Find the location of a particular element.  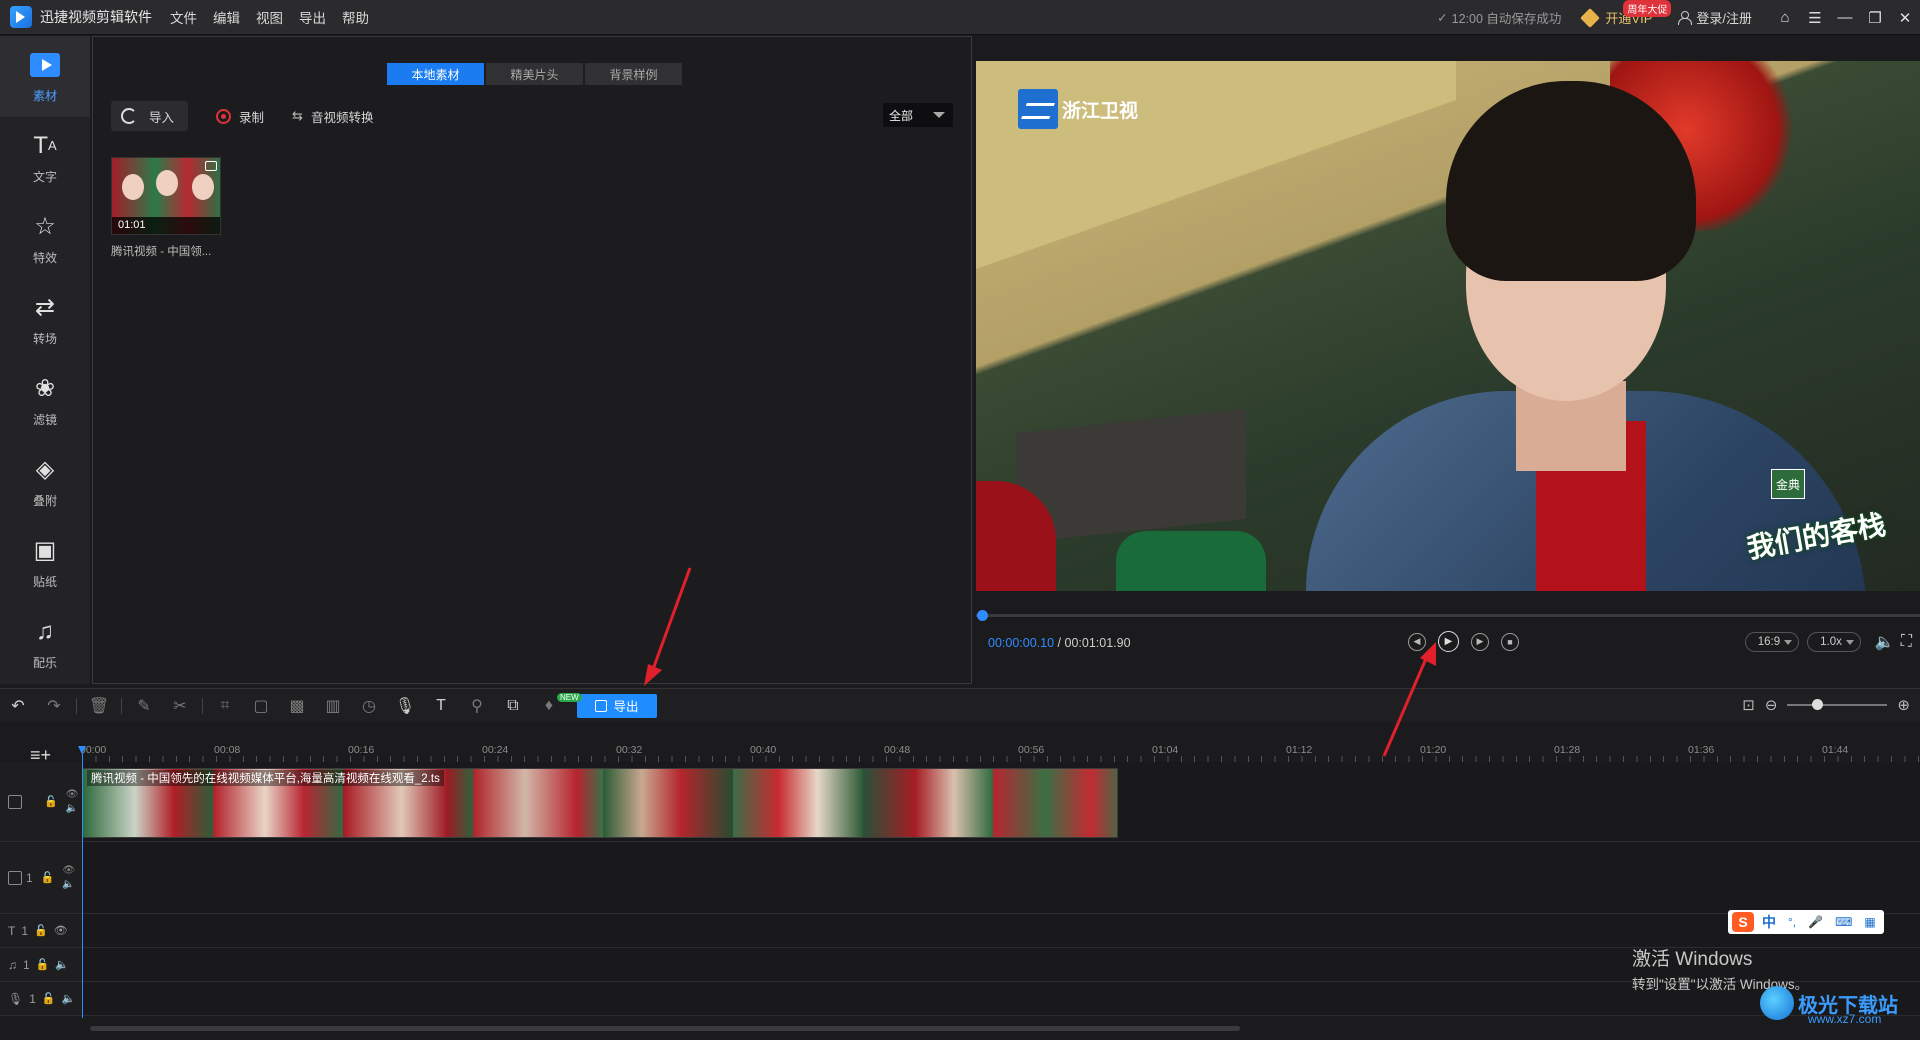

picture-in-picture-icon: ⧉ is located at coordinates (513, 706).